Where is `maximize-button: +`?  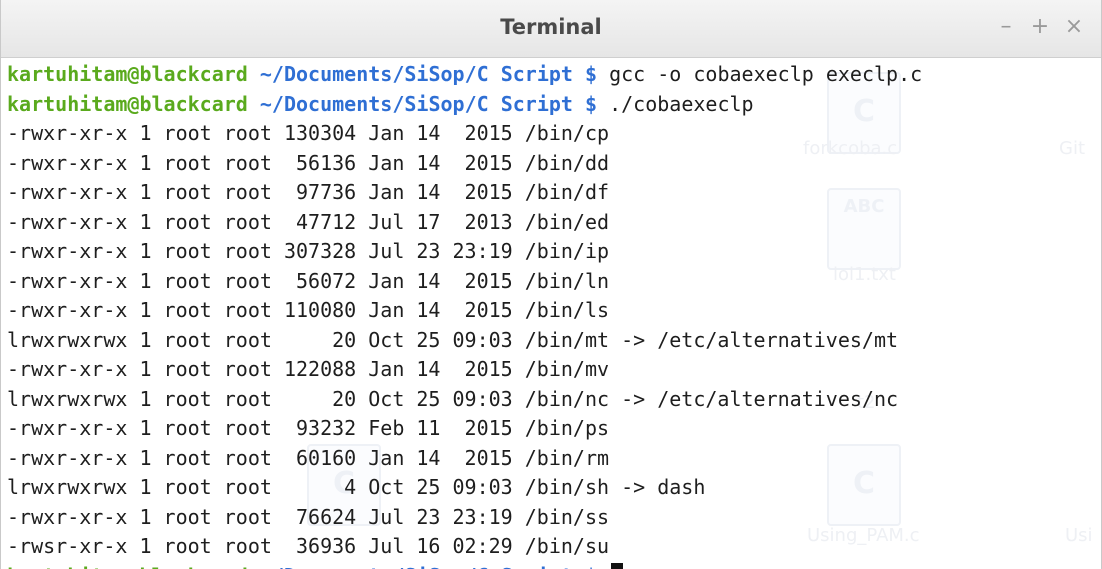 maximize-button: + is located at coordinates (1040, 27).